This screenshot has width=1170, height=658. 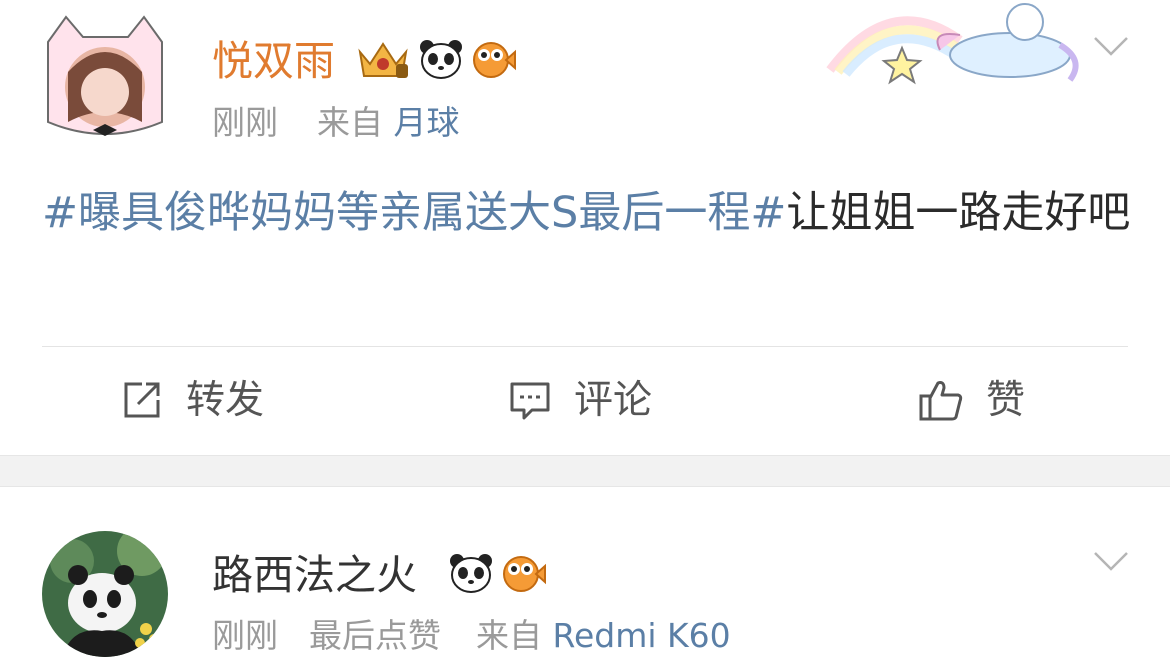 I want to click on post-meta: 刚刚 来自 月球, so click(x=336, y=122).